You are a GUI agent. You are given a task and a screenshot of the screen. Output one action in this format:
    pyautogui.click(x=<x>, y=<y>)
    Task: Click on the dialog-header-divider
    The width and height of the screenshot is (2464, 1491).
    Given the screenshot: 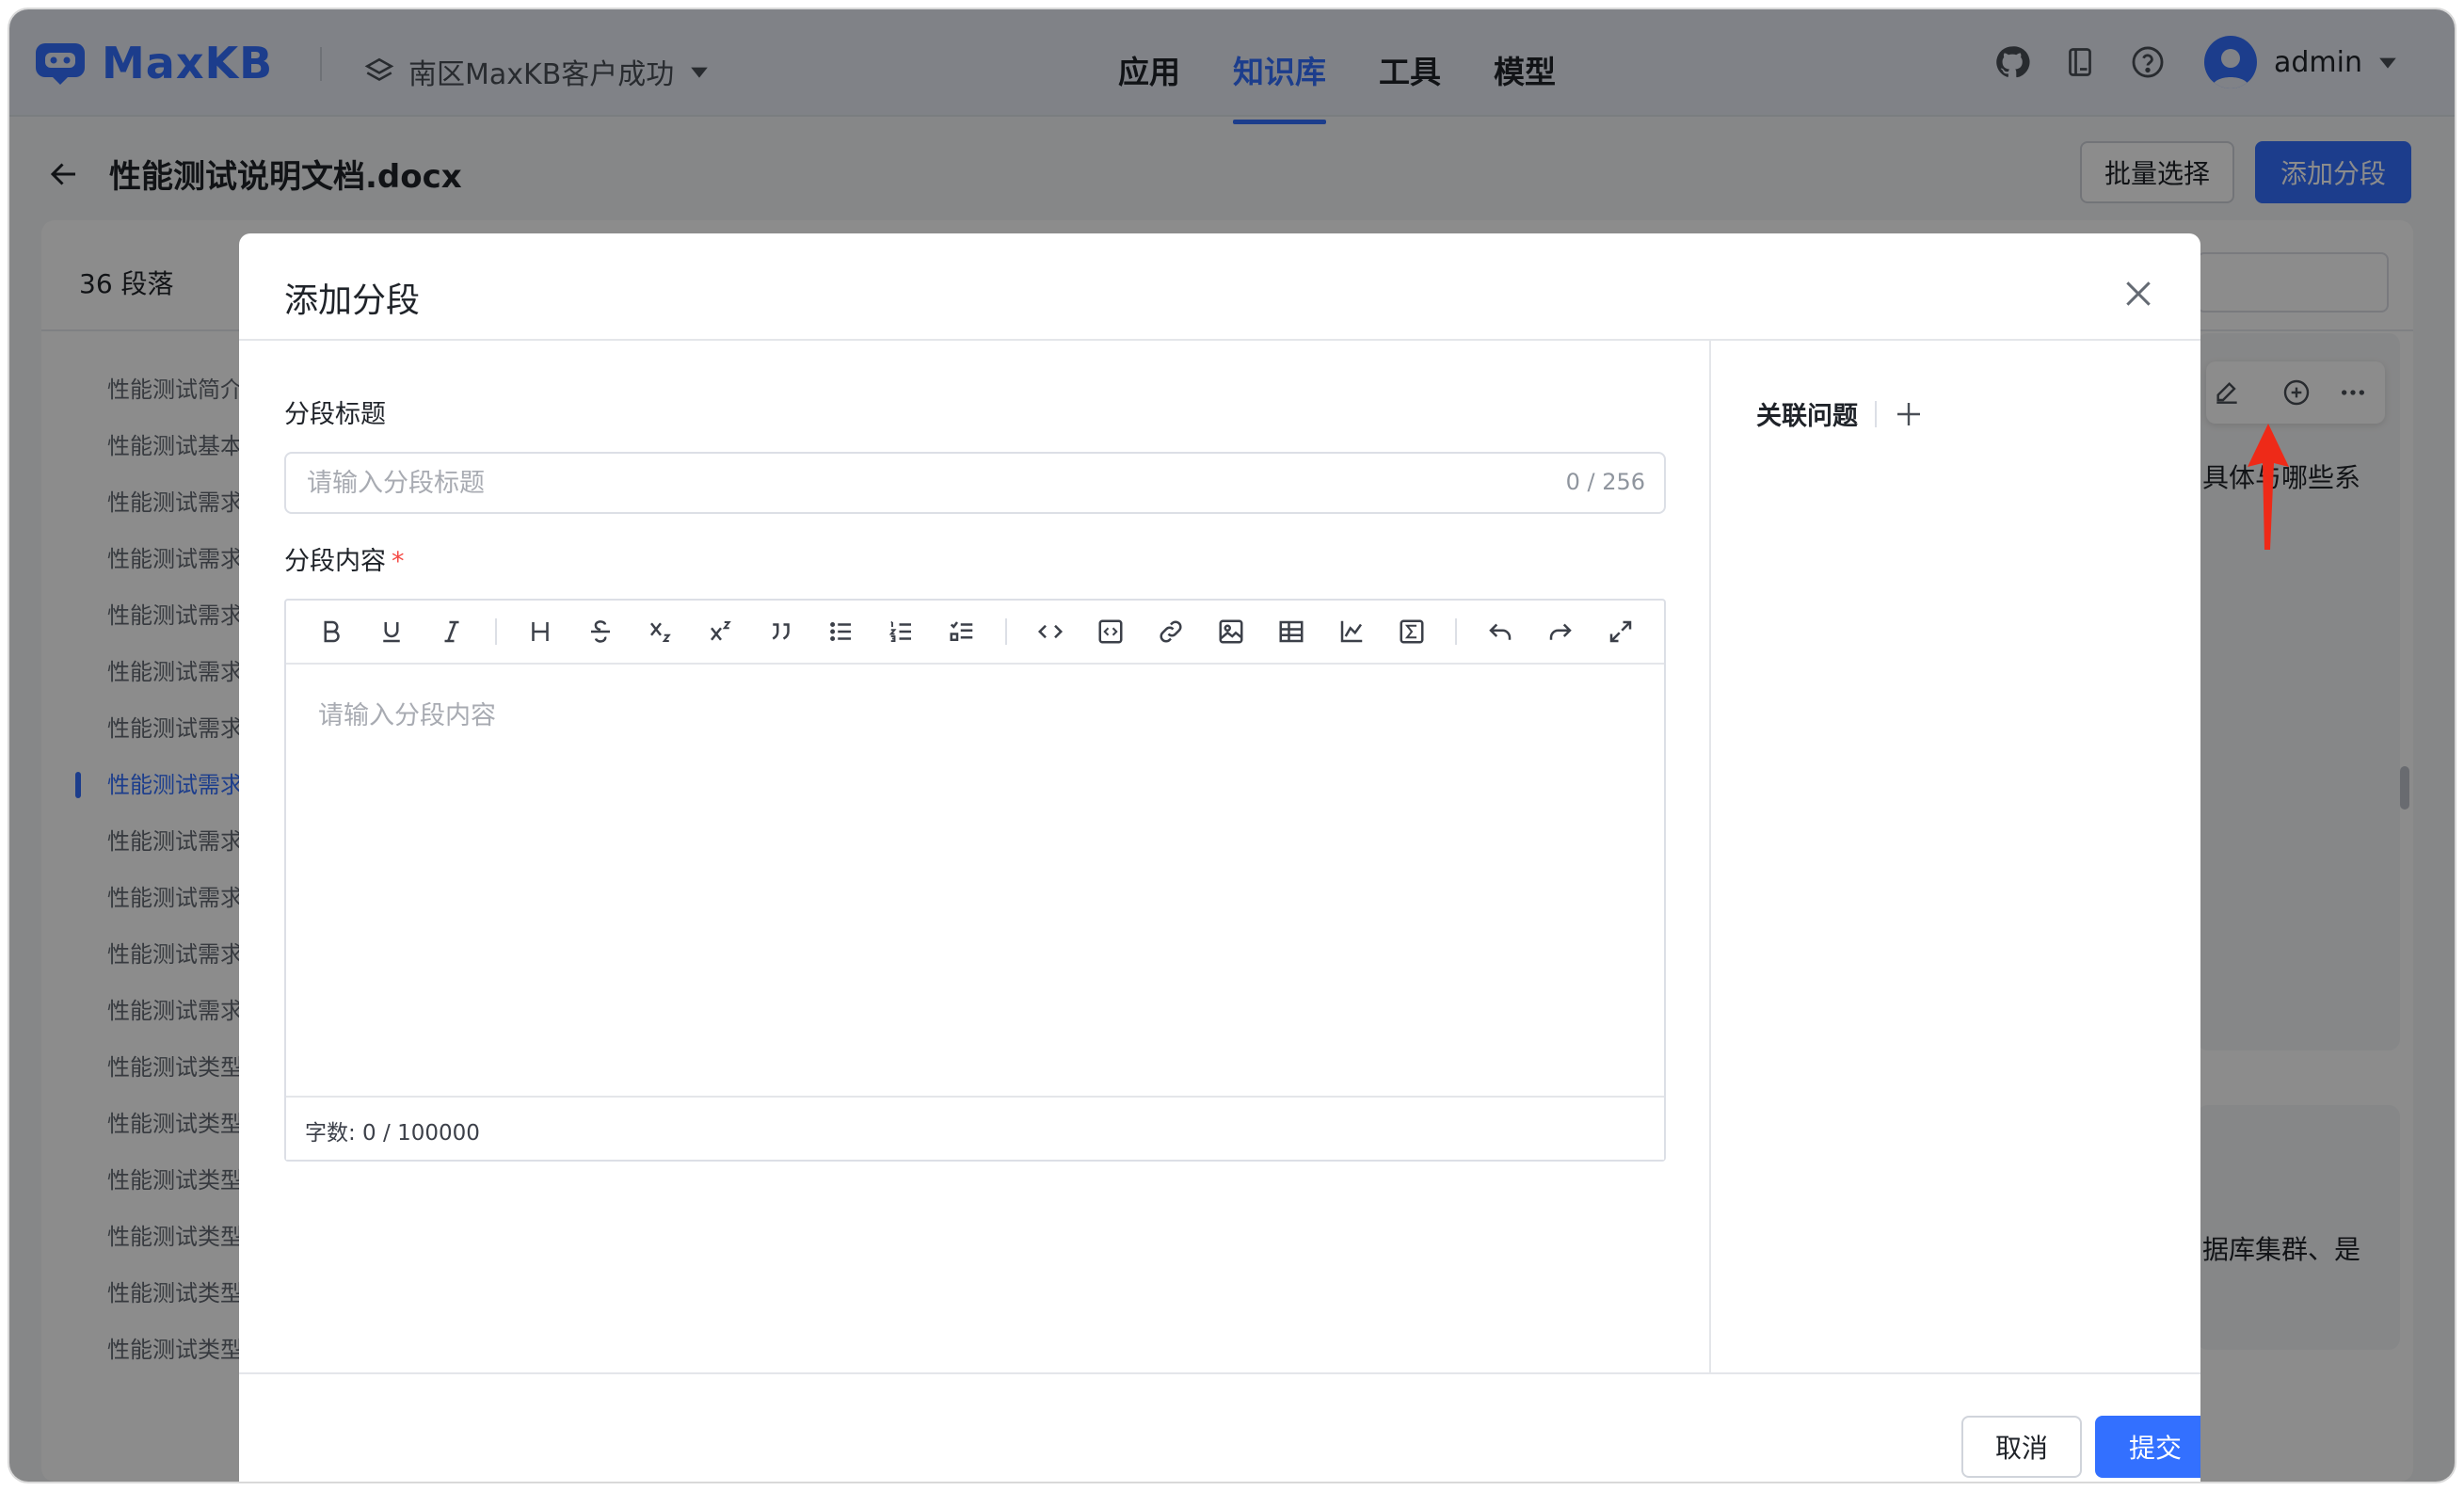 What is the action you would take?
    pyautogui.click(x=1219, y=340)
    